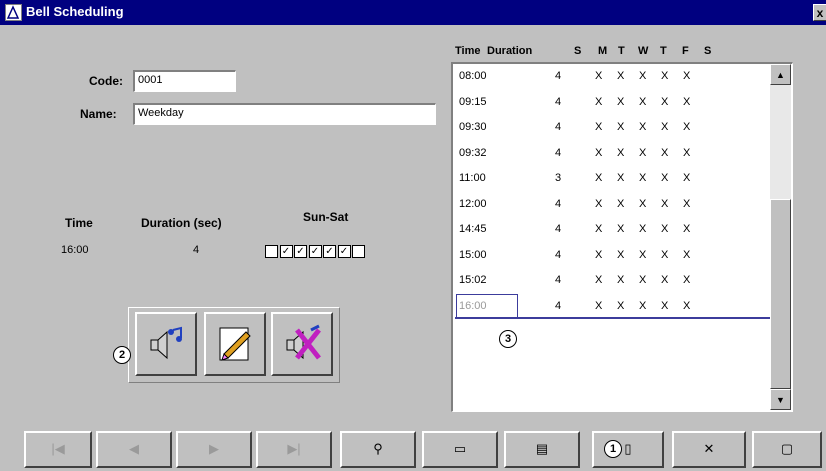 Image resolution: width=826 pixels, height=471 pixels. I want to click on scroll-down-button: ▼, so click(780, 399).